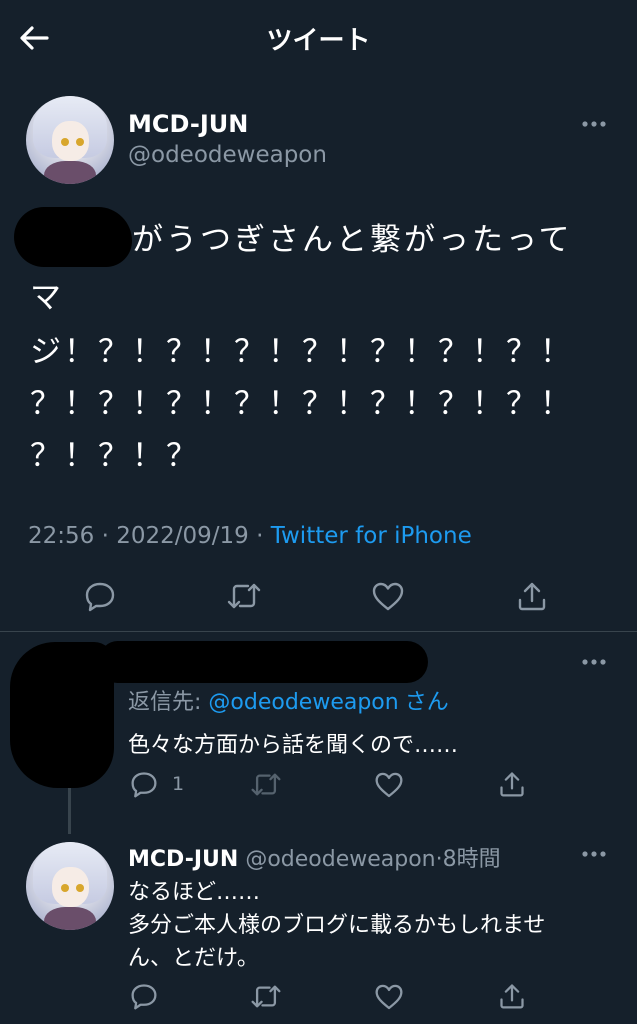  I want to click on reply-text-line: 多分ご本人様のブログに載るかもしれませ, so click(337, 925).